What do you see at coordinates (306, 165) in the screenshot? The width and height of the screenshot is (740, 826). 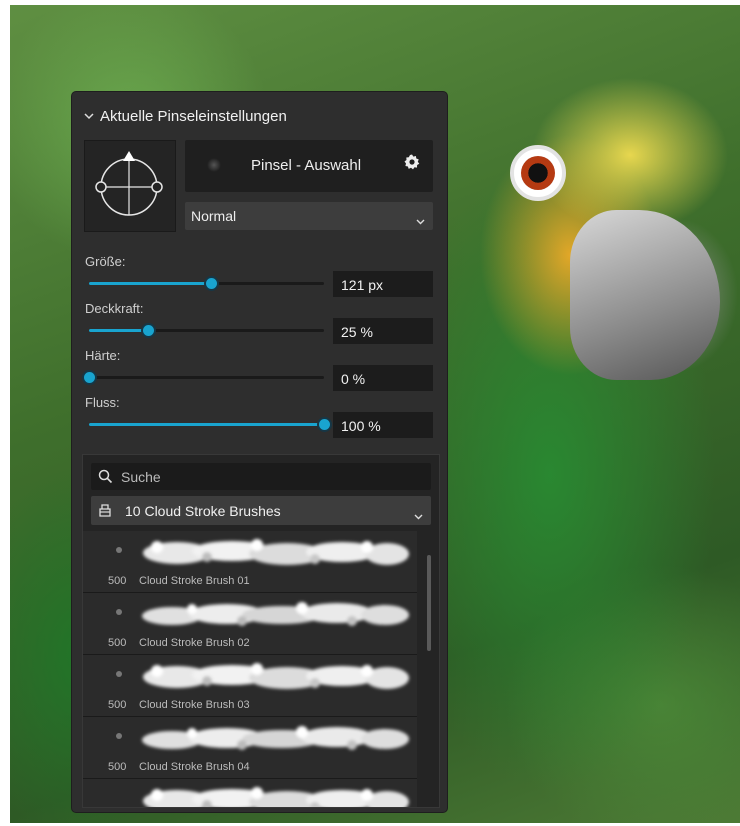 I see `brush-select-label: Pinsel - Auswahl` at bounding box center [306, 165].